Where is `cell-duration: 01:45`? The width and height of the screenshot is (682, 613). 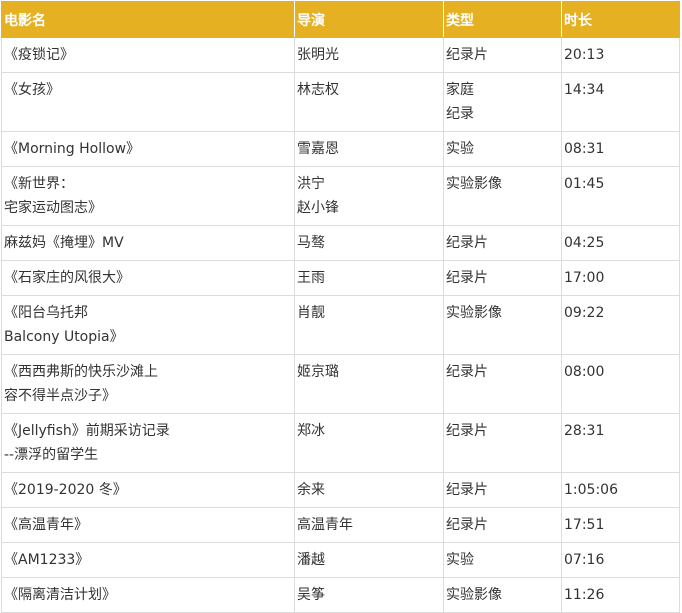 cell-duration: 01:45 is located at coordinates (620, 196).